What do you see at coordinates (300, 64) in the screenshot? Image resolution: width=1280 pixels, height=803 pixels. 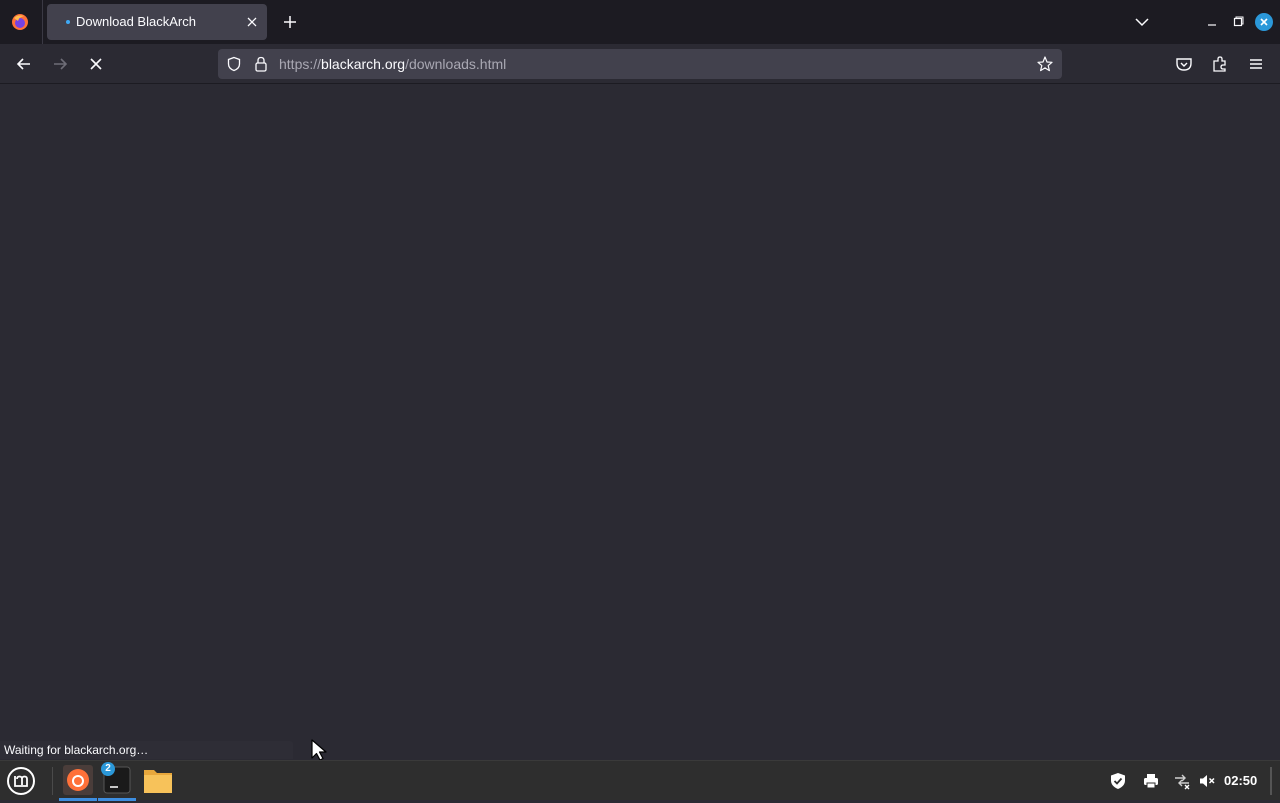 I see `url-scheme: https://` at bounding box center [300, 64].